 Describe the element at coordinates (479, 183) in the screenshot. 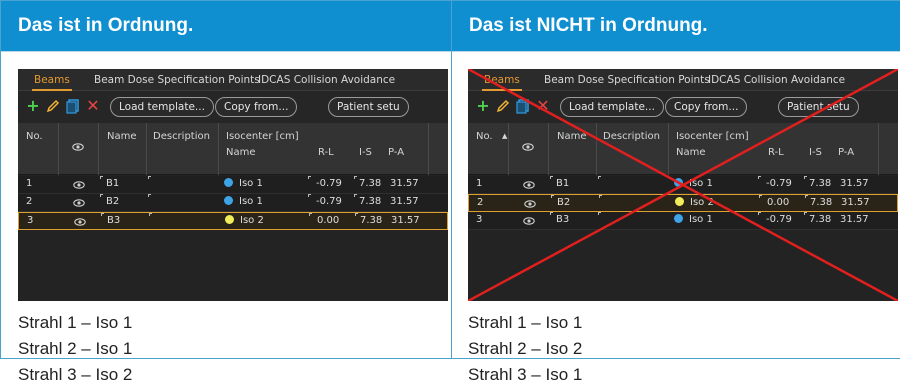

I see `row-number: 1` at that location.